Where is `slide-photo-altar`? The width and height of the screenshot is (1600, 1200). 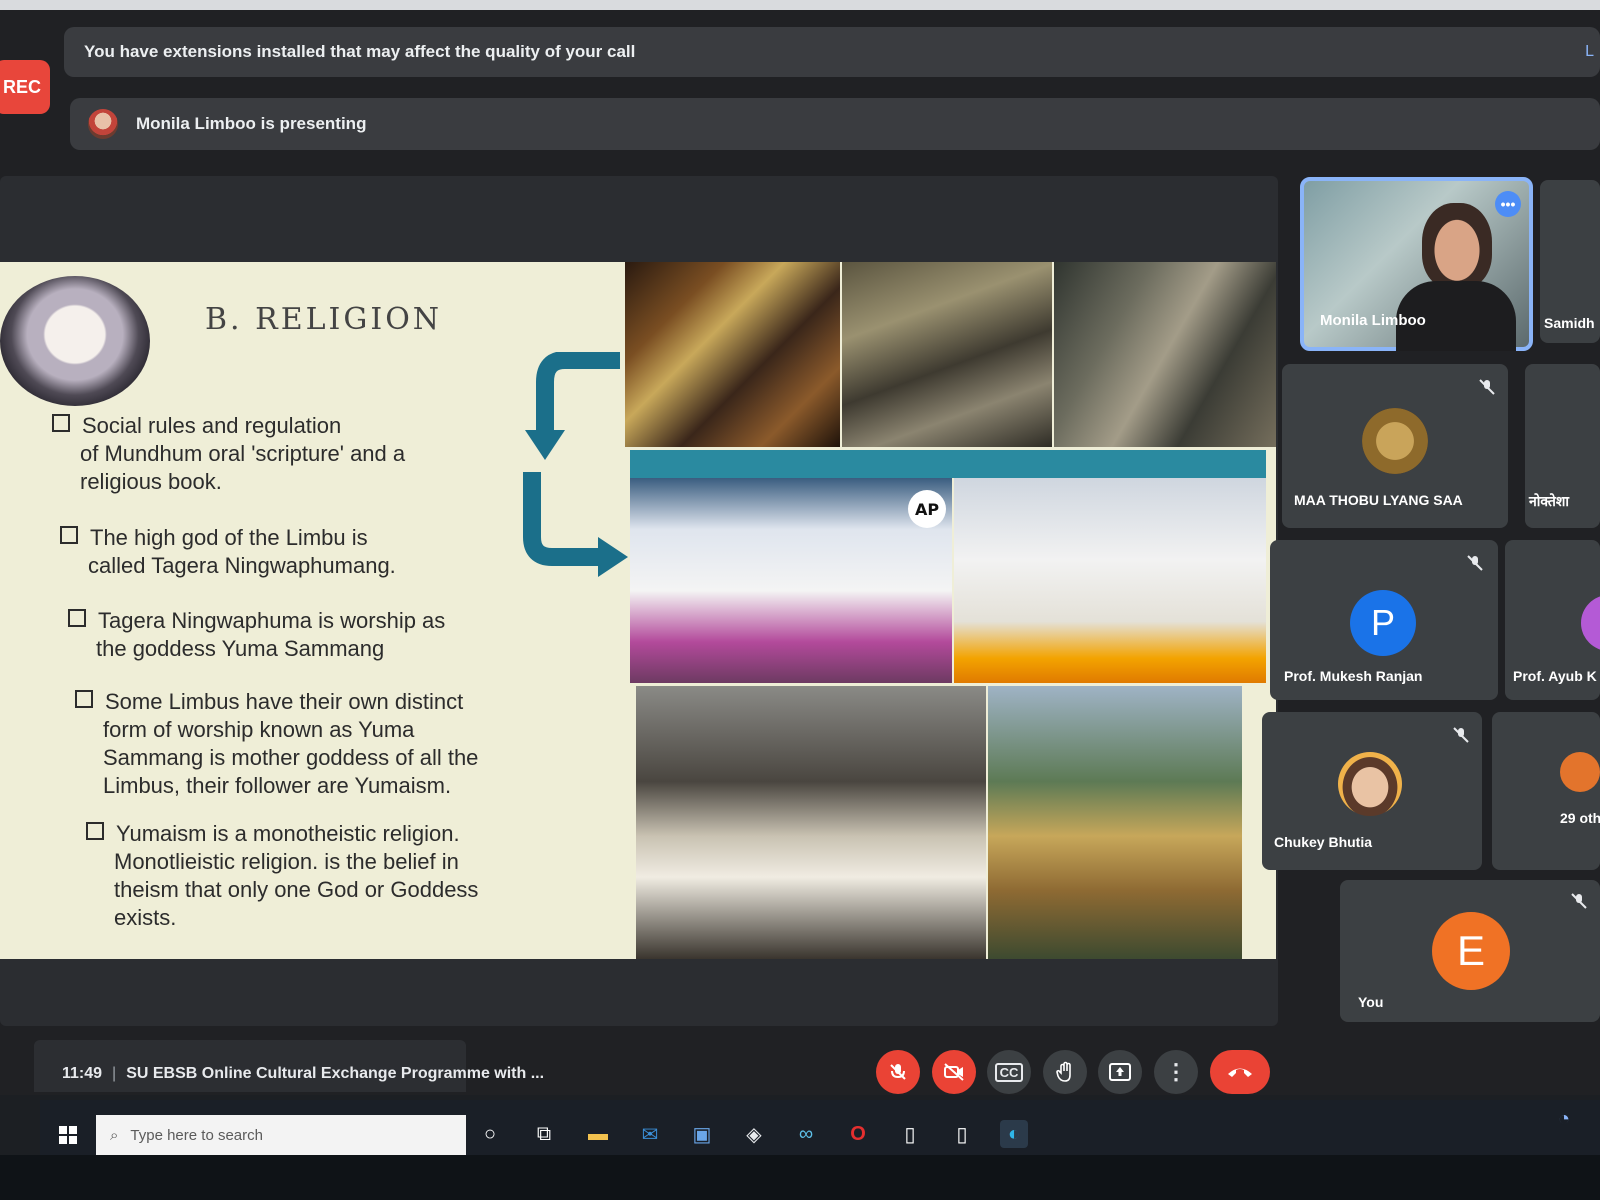 slide-photo-altar is located at coordinates (811, 822).